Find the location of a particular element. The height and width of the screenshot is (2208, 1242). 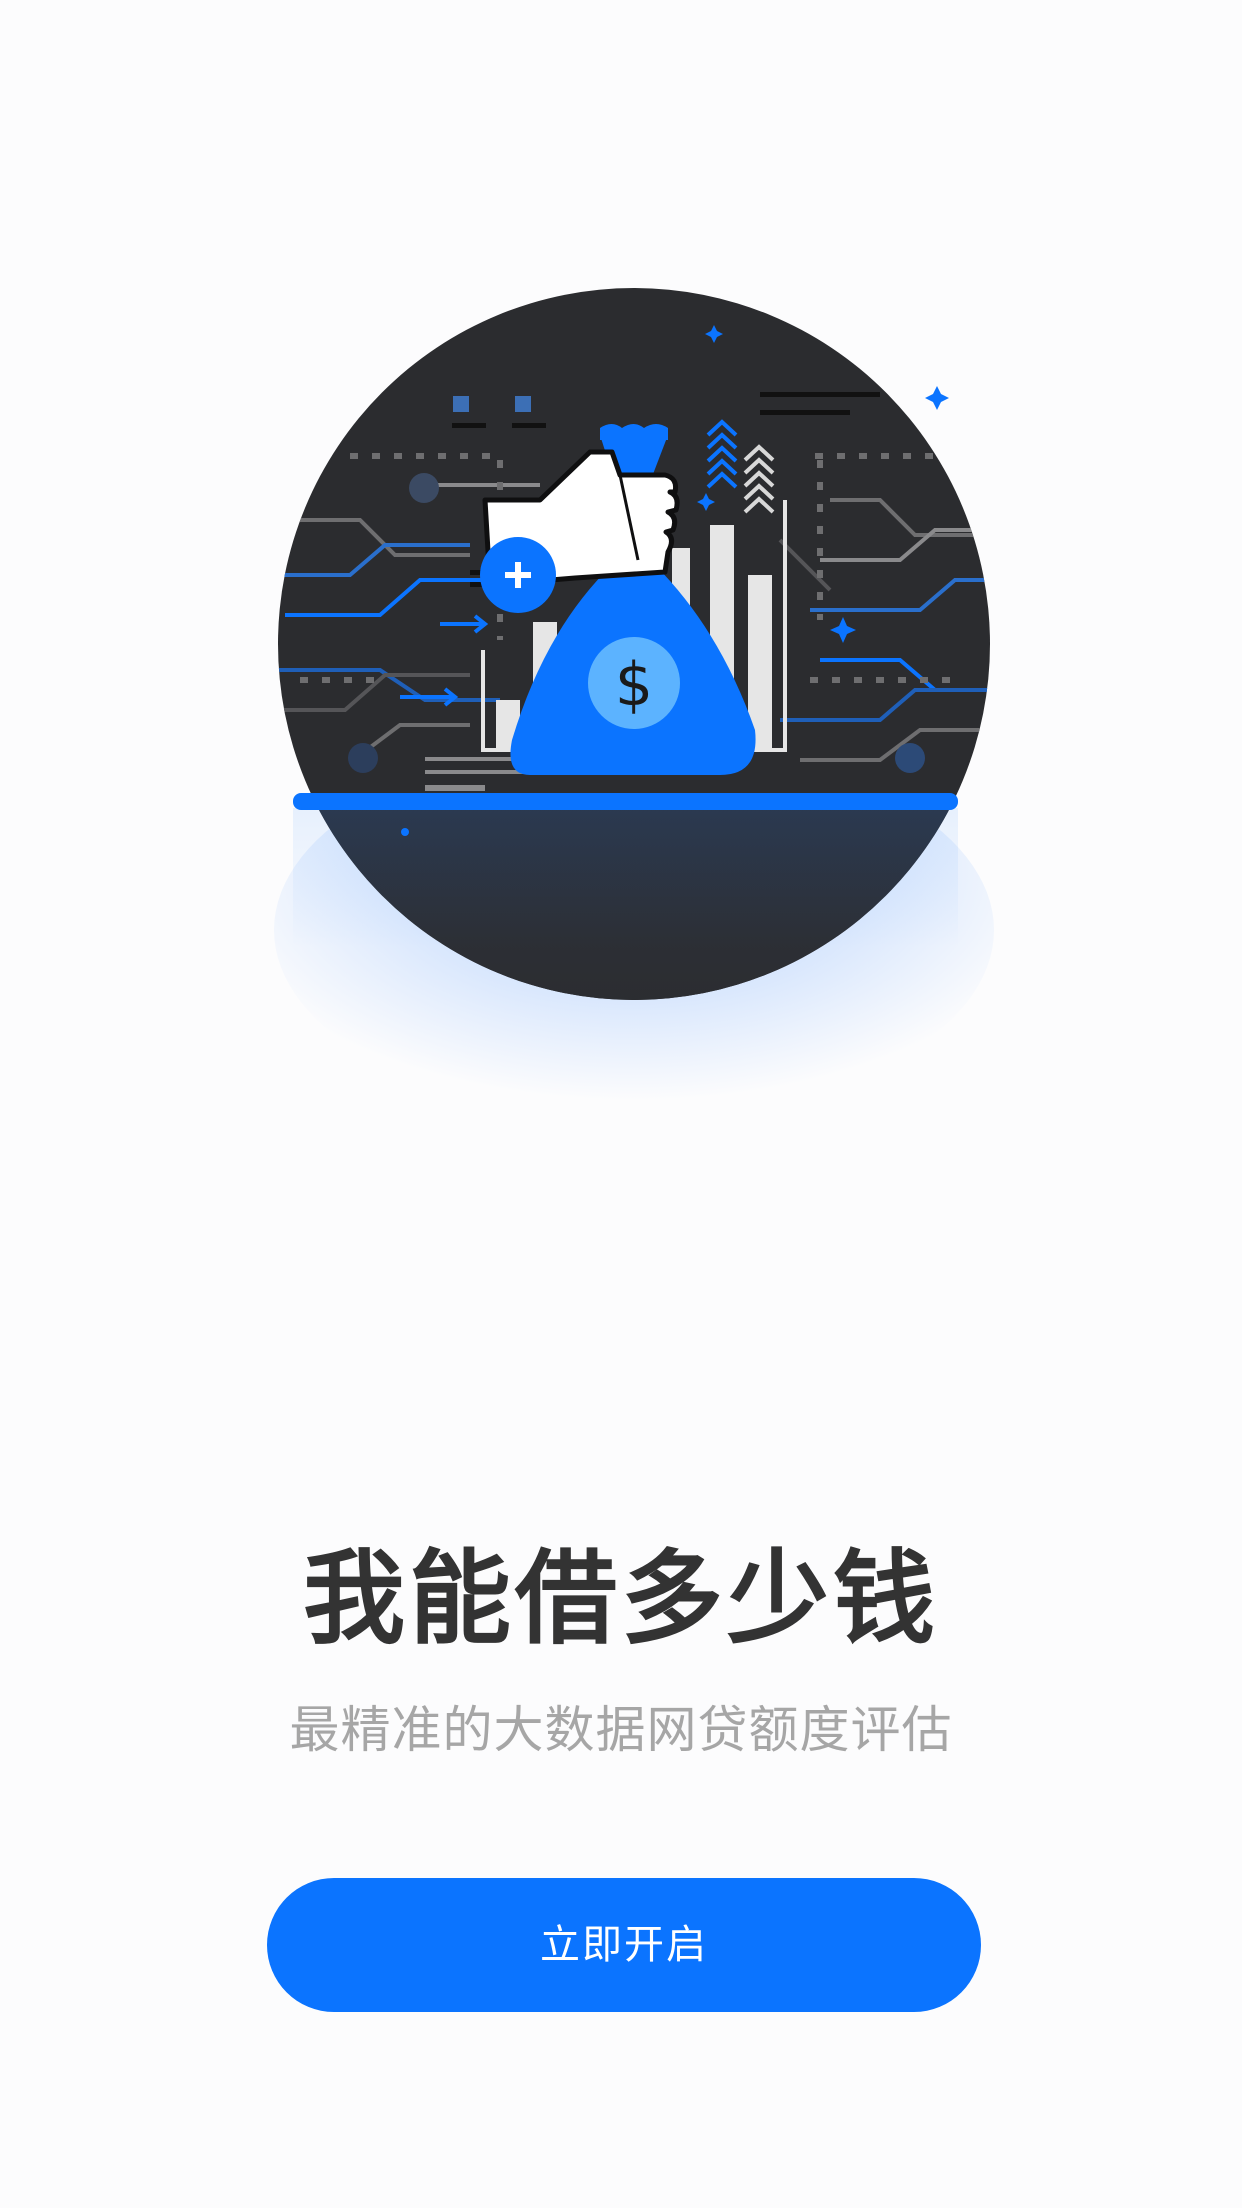

start-now-button: 立即开启 is located at coordinates (624, 1945).